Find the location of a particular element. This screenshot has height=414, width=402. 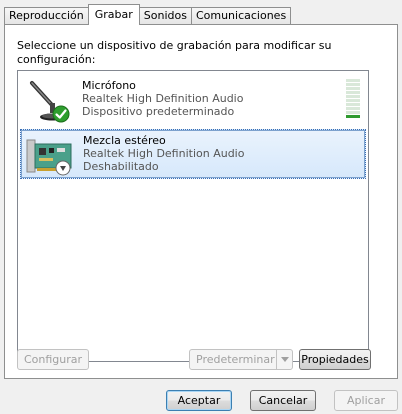

device-status: Deshabilitado is located at coordinates (121, 166).